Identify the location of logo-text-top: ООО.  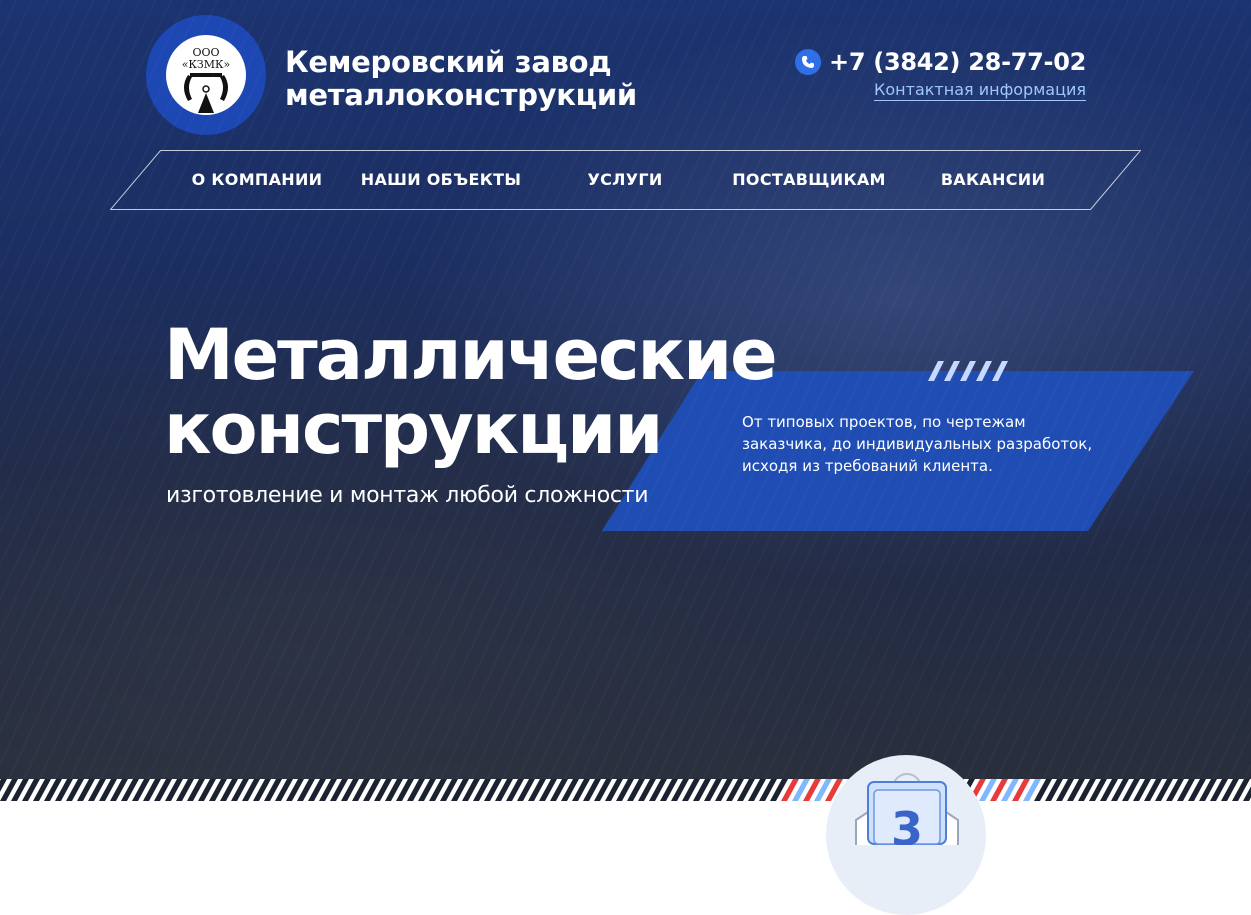
(205, 52).